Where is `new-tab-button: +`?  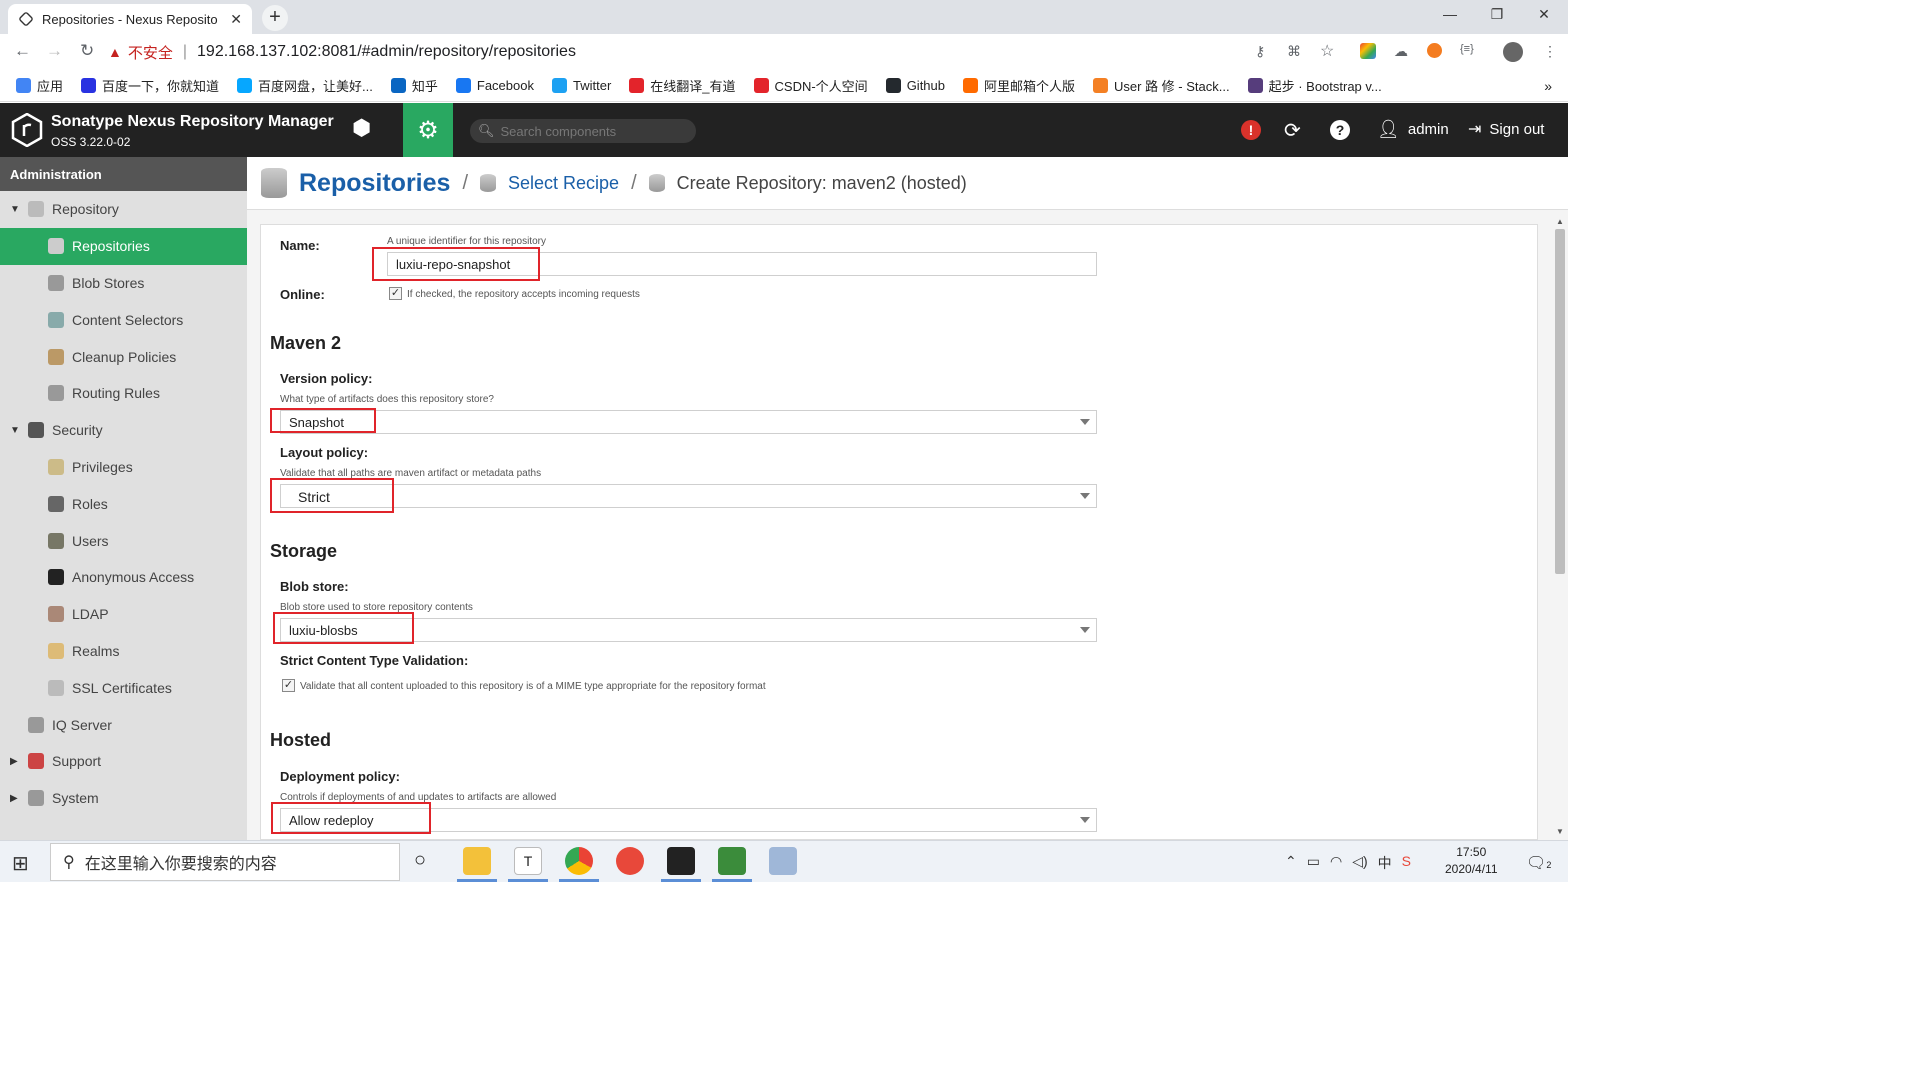
new-tab-button: + is located at coordinates (275, 18).